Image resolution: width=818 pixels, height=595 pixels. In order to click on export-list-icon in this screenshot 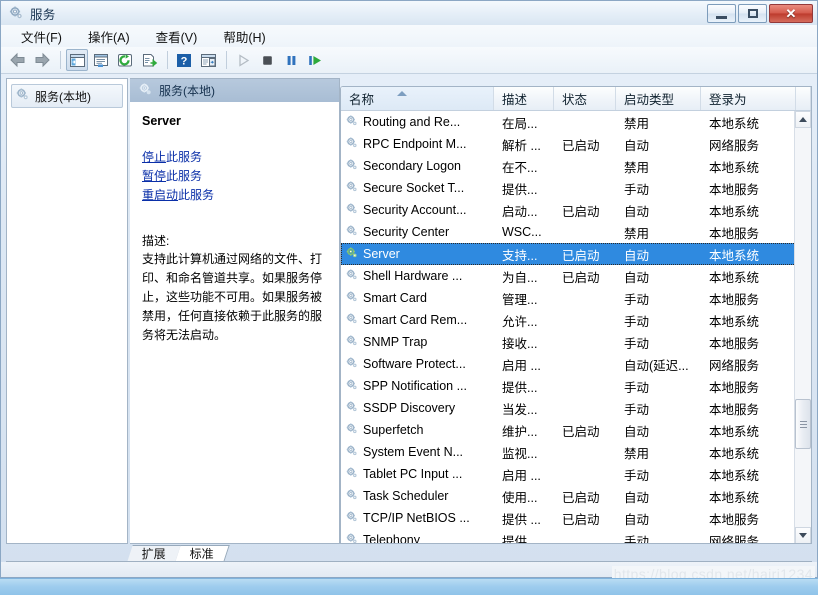, I will do `click(149, 60)`.